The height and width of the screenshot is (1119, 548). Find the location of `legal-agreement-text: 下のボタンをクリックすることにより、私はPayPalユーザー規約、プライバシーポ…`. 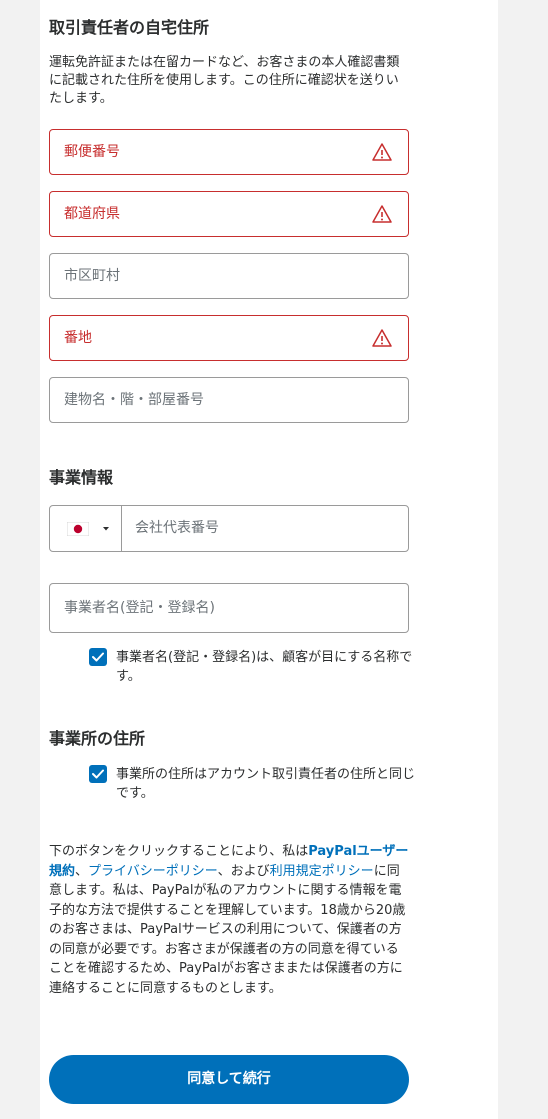

legal-agreement-text: 下のボタンをクリックすることにより、私はPayPalユーザー規約、プライバシーポ… is located at coordinates (229, 920).